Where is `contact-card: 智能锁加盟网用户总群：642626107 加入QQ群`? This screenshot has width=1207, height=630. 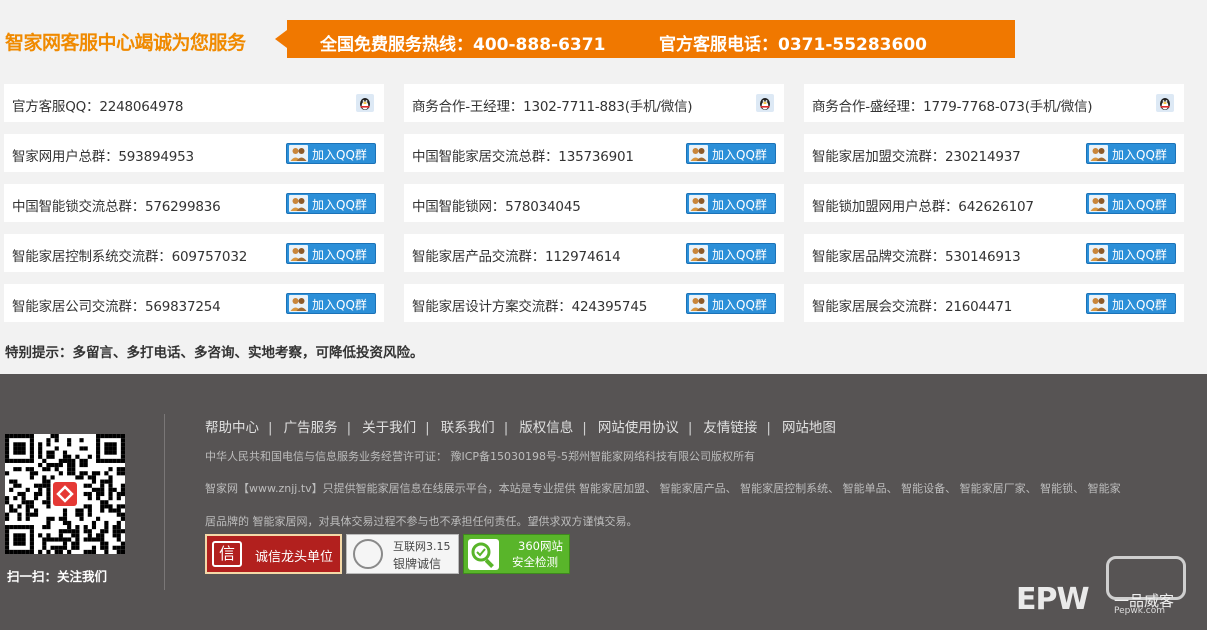
contact-card: 智能锁加盟网用户总群：642626107 加入QQ群 is located at coordinates (994, 203).